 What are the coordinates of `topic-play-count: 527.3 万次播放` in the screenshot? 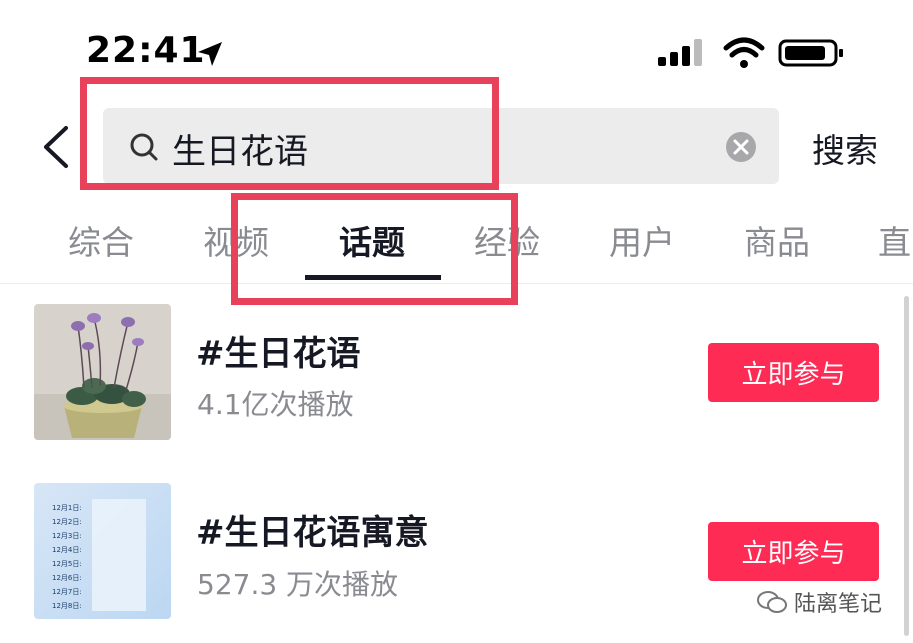 It's located at (298, 584).